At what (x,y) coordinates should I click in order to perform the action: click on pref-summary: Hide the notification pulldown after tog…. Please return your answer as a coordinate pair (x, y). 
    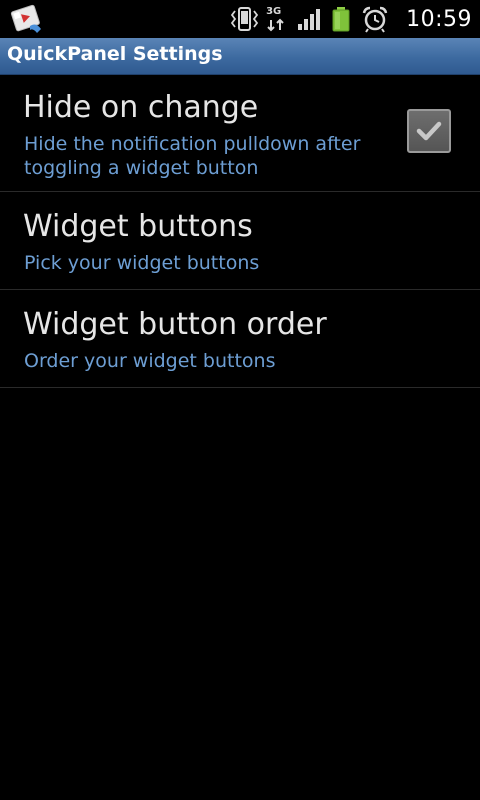
    Looking at the image, I should click on (192, 156).